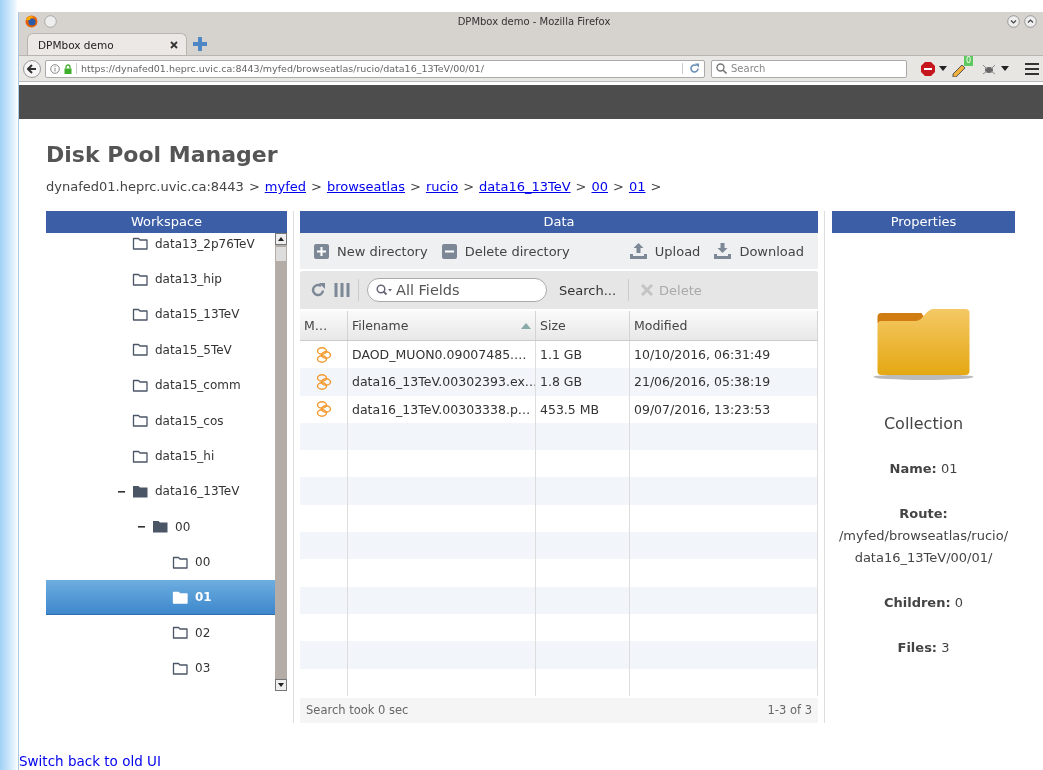  I want to click on tree-item: data15_13TeV, so click(160, 314).